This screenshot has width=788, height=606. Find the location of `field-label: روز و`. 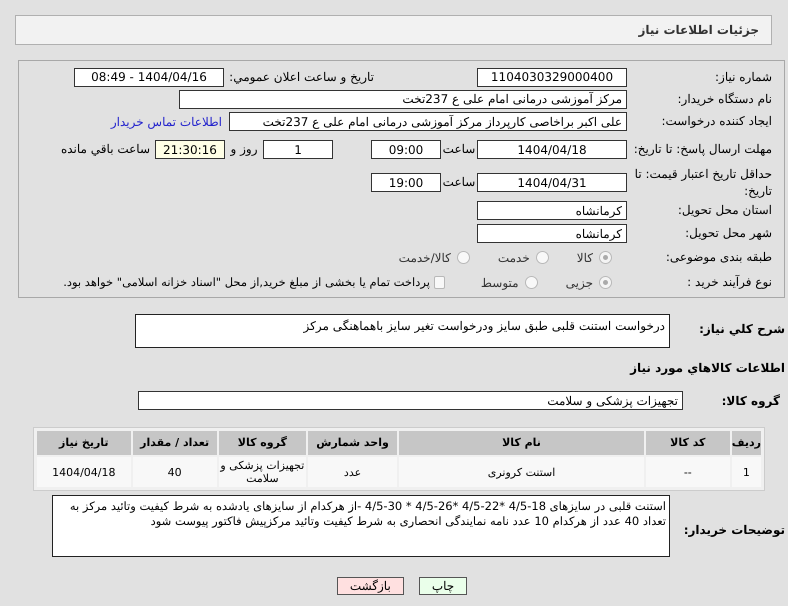

field-label: روز و is located at coordinates (243, 149).